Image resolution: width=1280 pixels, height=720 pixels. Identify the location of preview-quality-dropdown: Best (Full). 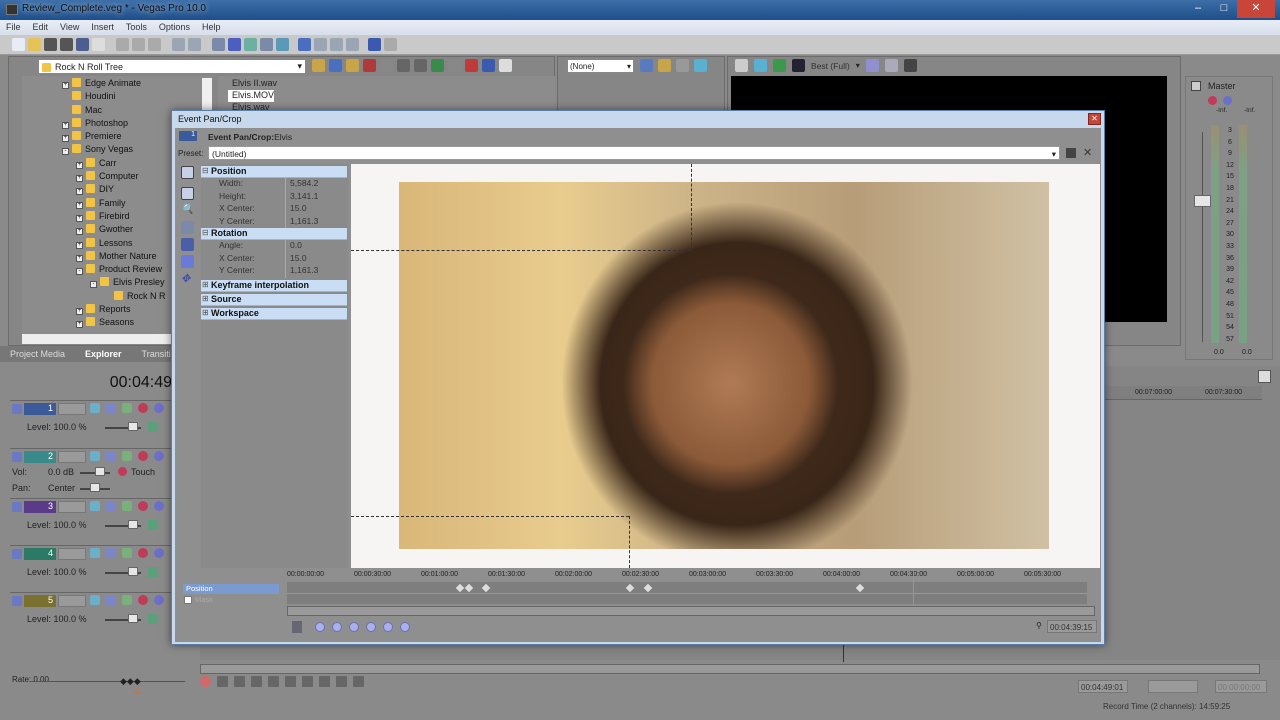
(830, 66).